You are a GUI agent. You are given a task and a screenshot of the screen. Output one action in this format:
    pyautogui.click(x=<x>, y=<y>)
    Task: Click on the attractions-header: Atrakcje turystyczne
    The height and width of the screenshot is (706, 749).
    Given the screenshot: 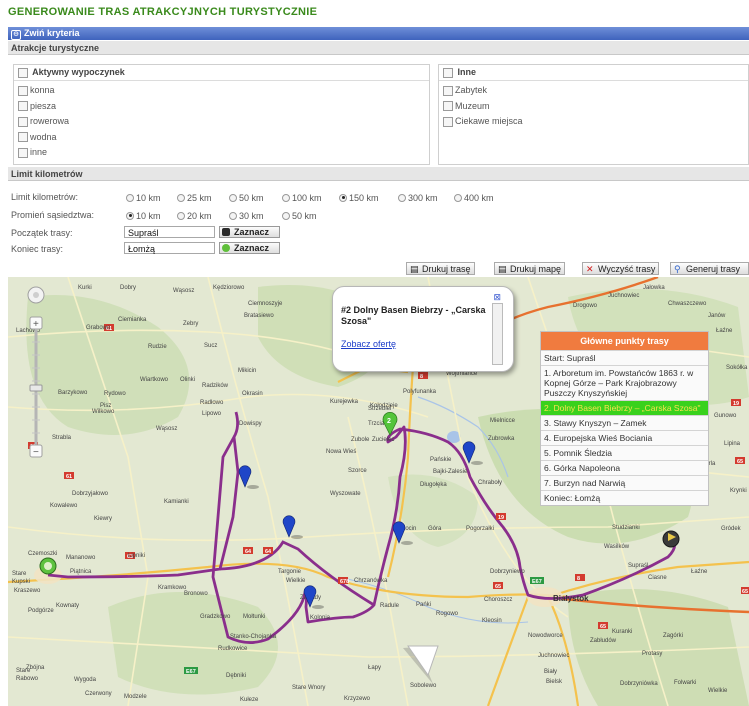 What is the action you would take?
    pyautogui.click(x=378, y=48)
    